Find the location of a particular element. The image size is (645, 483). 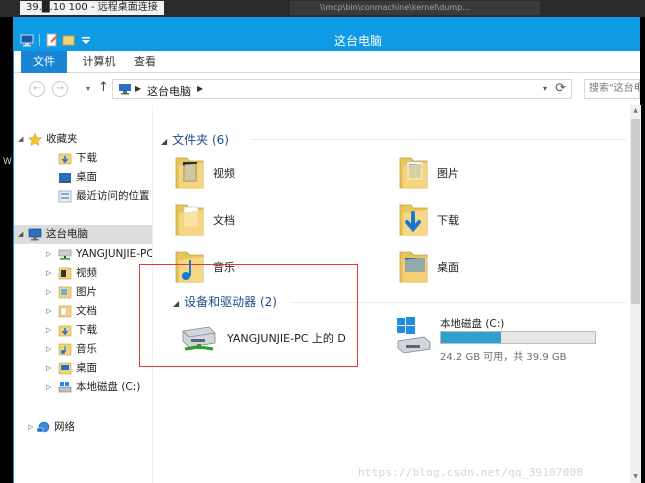

nav-item-desktop: 桌面 is located at coordinates (83, 177).